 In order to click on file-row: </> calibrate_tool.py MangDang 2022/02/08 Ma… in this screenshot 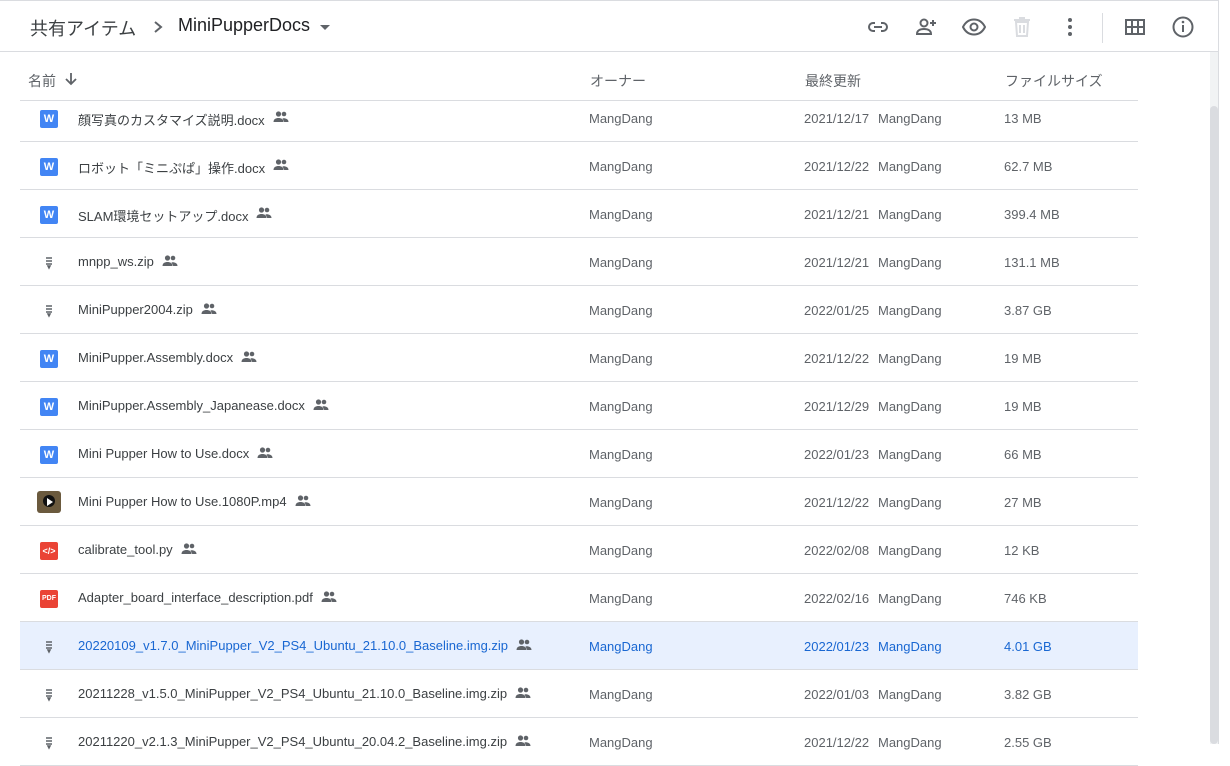, I will do `click(579, 550)`.